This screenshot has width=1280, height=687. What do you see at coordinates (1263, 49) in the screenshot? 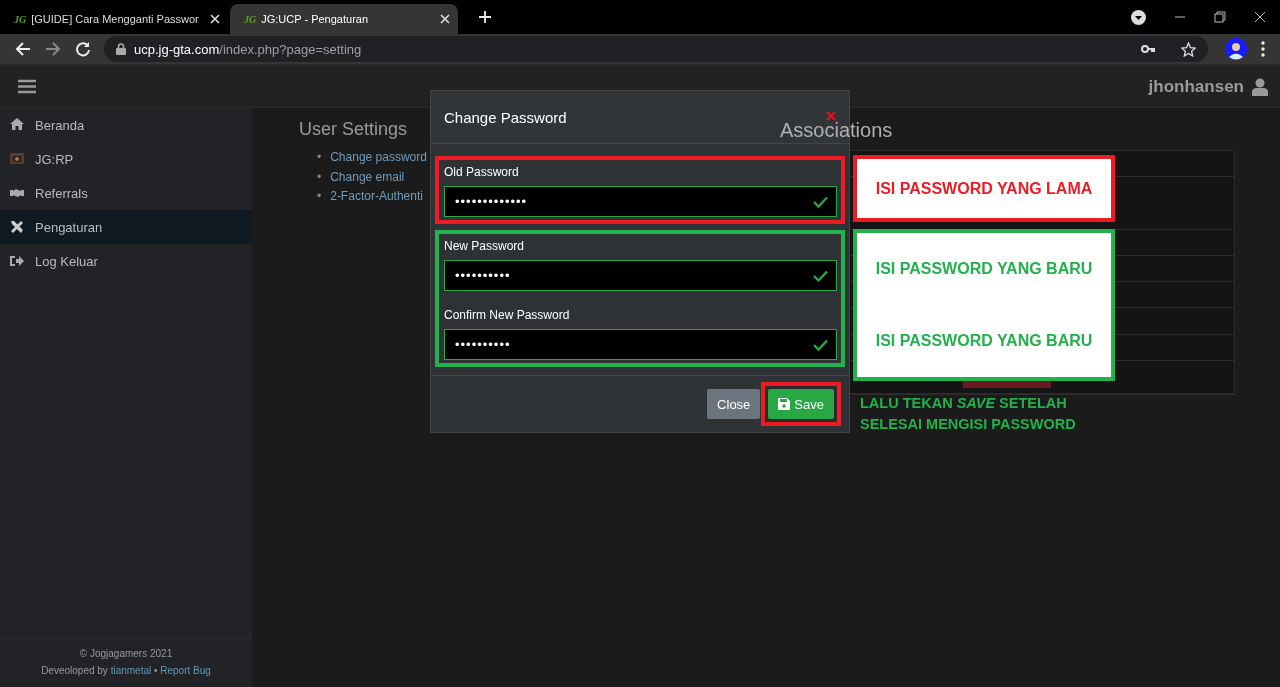
I see `more-icon` at bounding box center [1263, 49].